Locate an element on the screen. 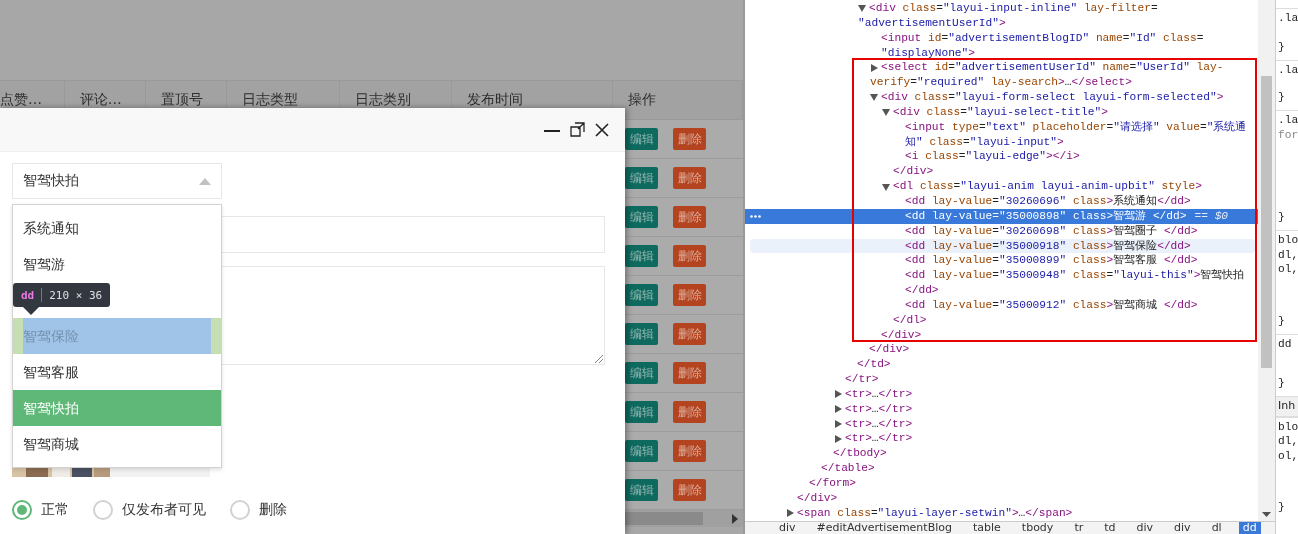 Image resolution: width=1298 pixels, height=534 pixels. resize-grip-icon is located at coordinates (598, 358).